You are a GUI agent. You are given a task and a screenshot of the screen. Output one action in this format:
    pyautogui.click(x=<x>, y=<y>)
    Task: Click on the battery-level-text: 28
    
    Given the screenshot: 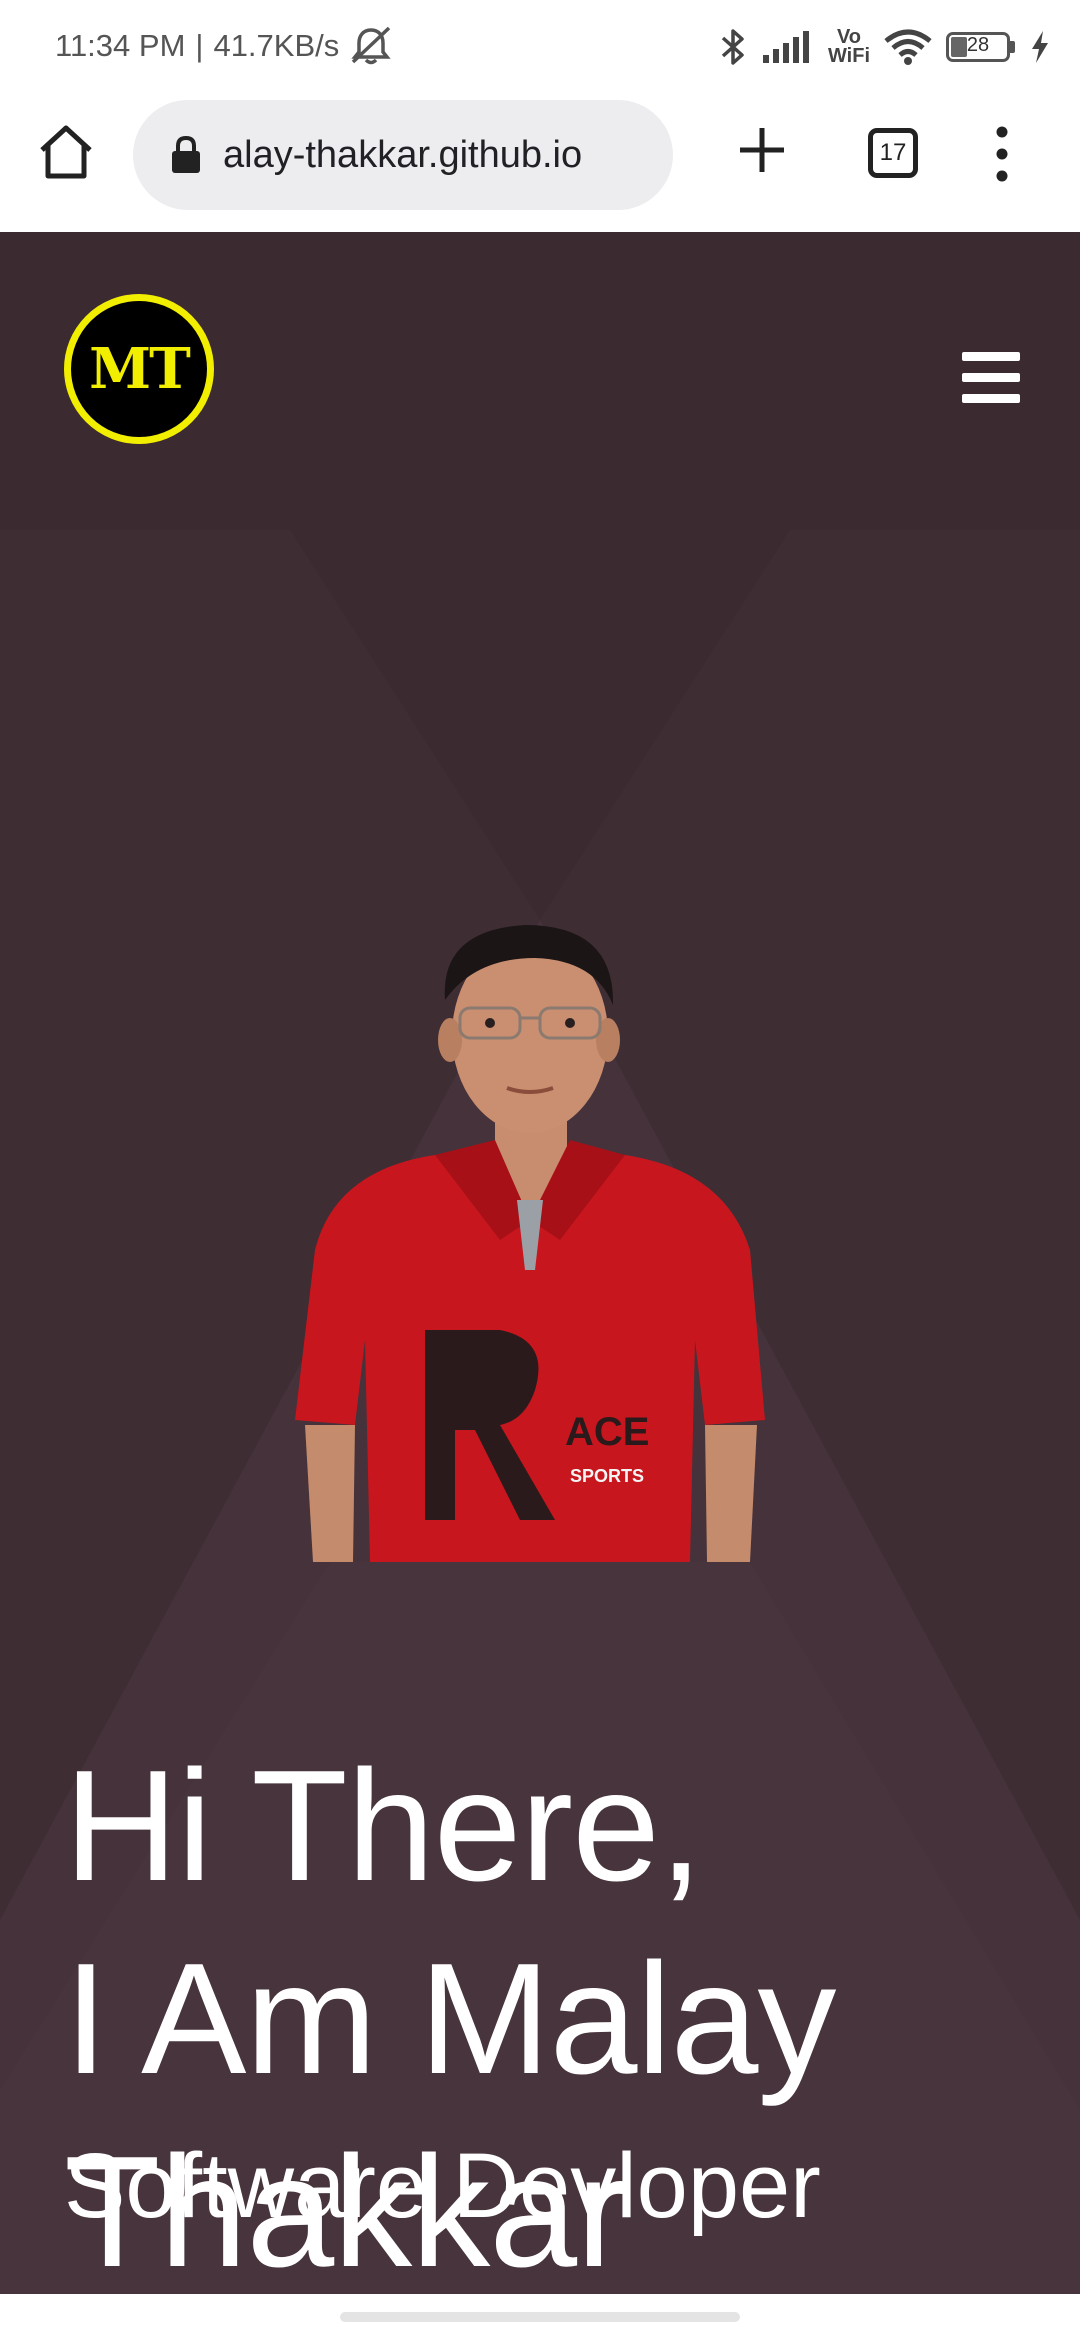 What is the action you would take?
    pyautogui.click(x=978, y=45)
    